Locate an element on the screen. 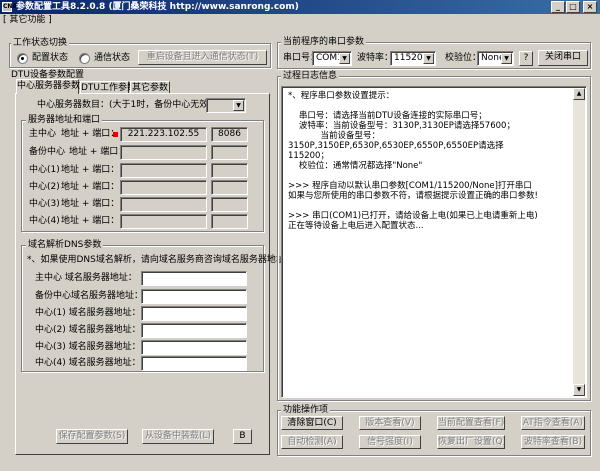 The height and width of the screenshot is (471, 600). server-name: 备份中心 is located at coordinates (47, 152).